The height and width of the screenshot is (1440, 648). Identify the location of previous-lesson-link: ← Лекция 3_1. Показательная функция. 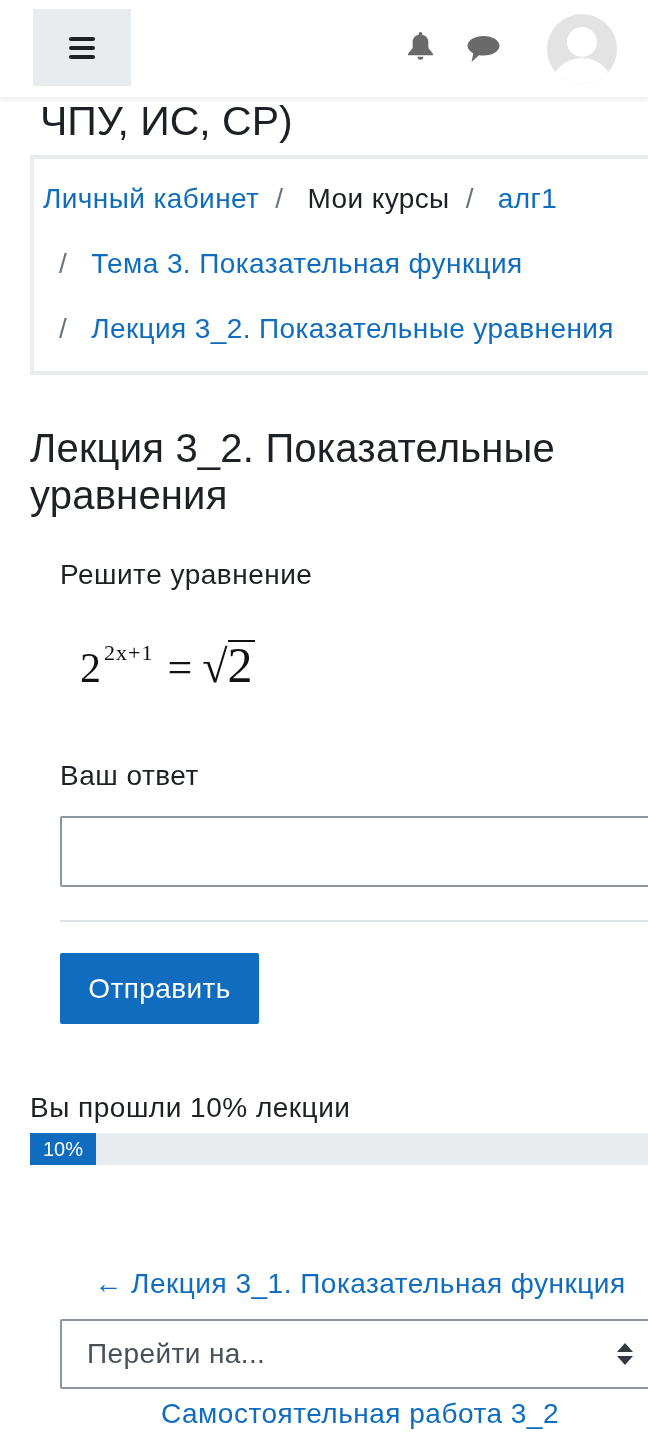
(360, 1283).